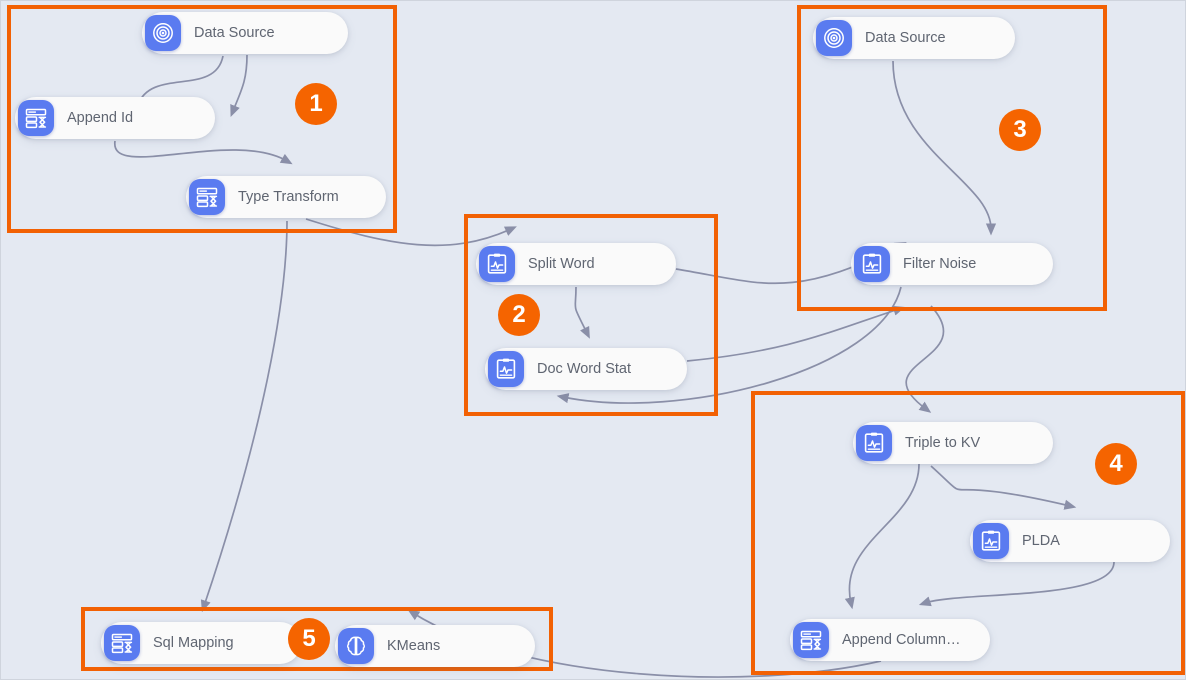  I want to click on group-badge-5: 5, so click(309, 639).